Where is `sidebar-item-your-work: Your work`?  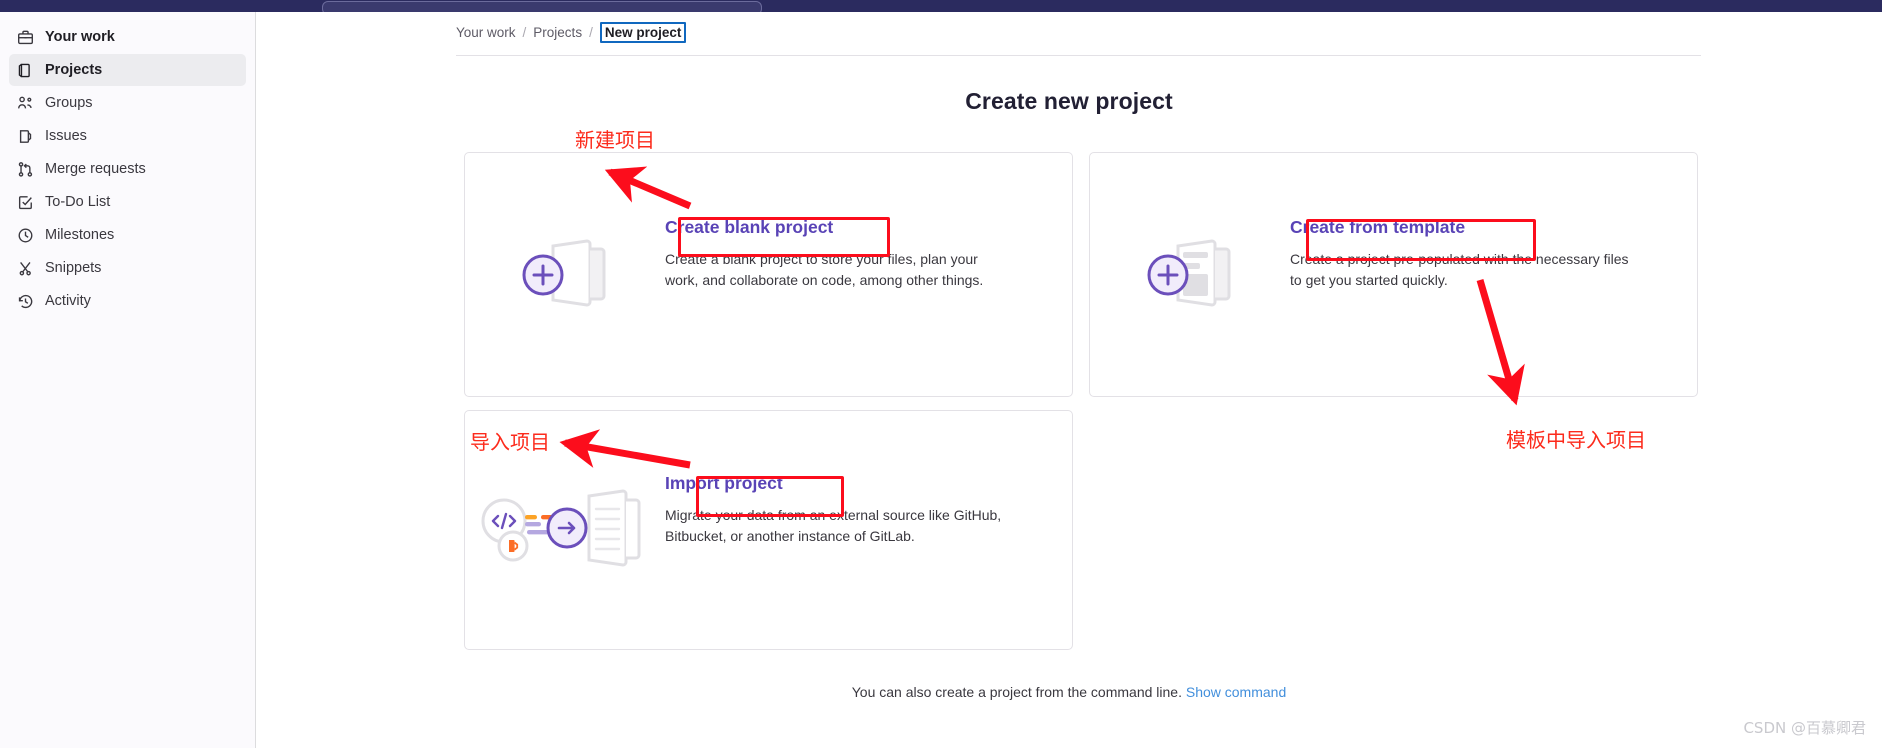 sidebar-item-your-work: Your work is located at coordinates (127, 37).